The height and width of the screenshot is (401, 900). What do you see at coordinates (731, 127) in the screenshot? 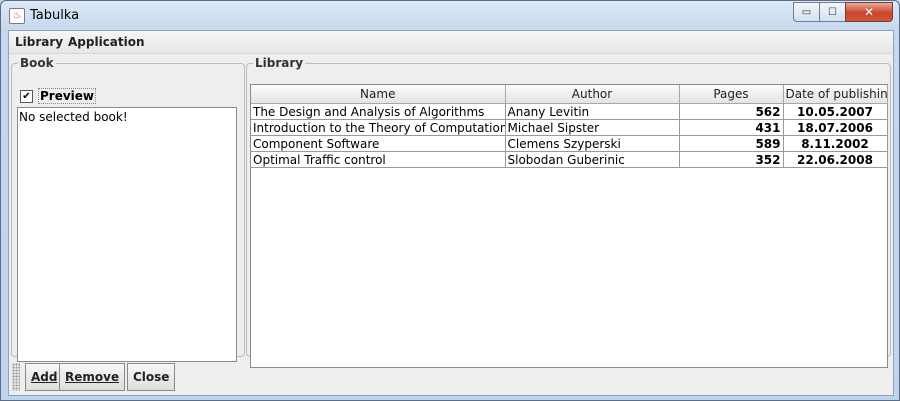
I see `cell-pages: 431` at bounding box center [731, 127].